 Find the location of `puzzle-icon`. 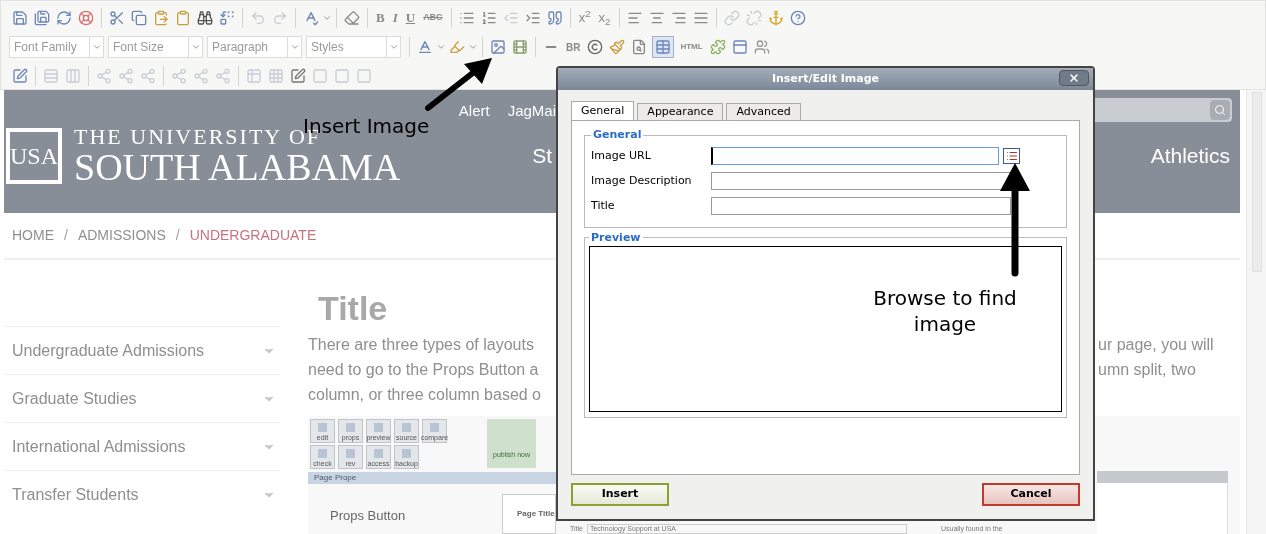

puzzle-icon is located at coordinates (717, 47).